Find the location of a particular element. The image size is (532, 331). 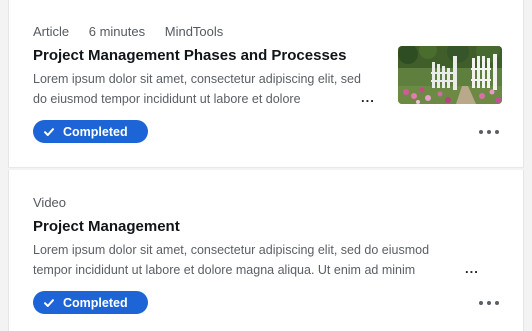

content-source: MindTools is located at coordinates (194, 31).